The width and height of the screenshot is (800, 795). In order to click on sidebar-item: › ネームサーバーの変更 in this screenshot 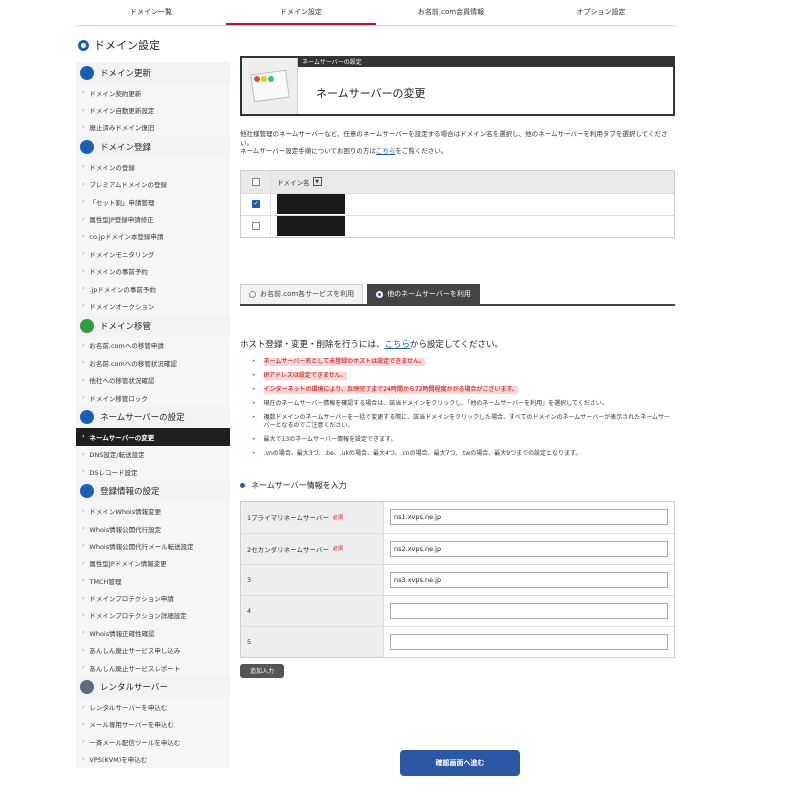, I will do `click(153, 437)`.